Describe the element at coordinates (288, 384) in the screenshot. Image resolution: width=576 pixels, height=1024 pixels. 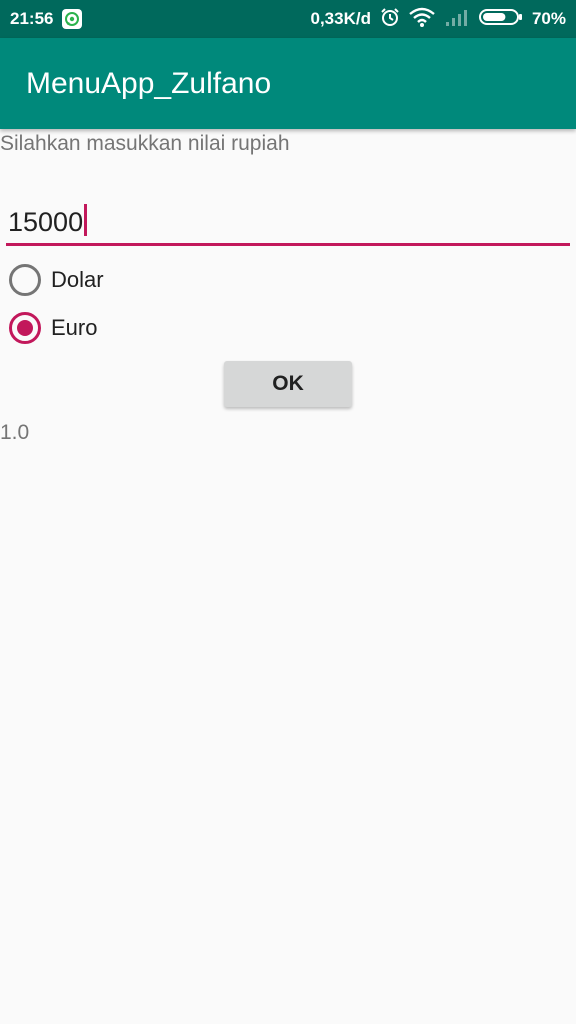
I see `ok-button: OK` at that location.